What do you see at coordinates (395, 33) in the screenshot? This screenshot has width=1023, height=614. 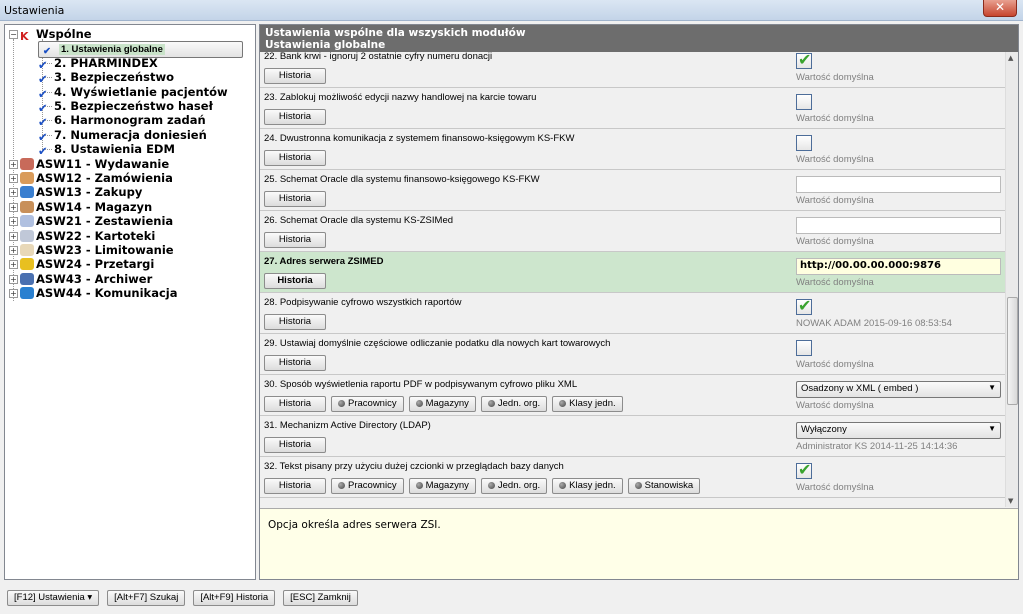 I see `header-title: Ustawienia wspólne dla wszyskich modułów` at bounding box center [395, 33].